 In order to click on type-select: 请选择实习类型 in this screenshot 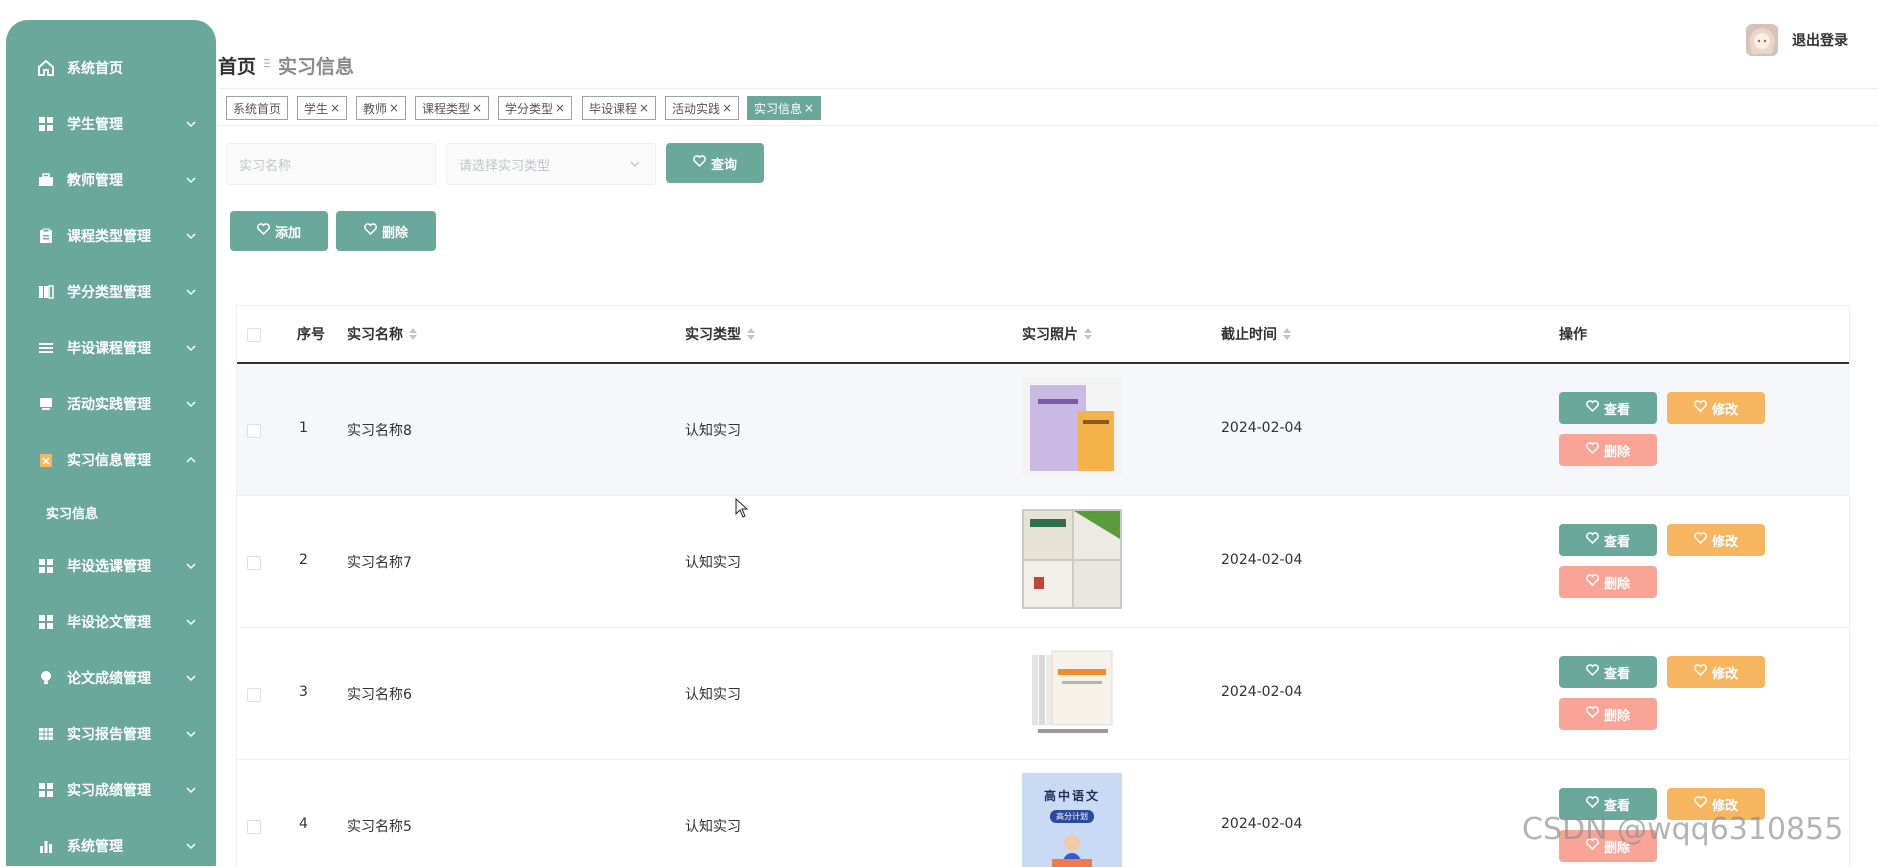, I will do `click(551, 164)`.